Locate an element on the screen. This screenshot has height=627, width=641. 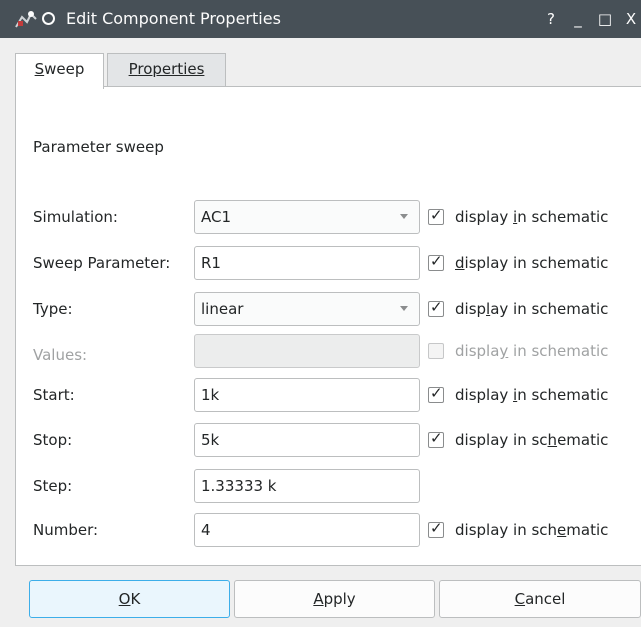
values-display-label: display in schematic is located at coordinates (532, 351).